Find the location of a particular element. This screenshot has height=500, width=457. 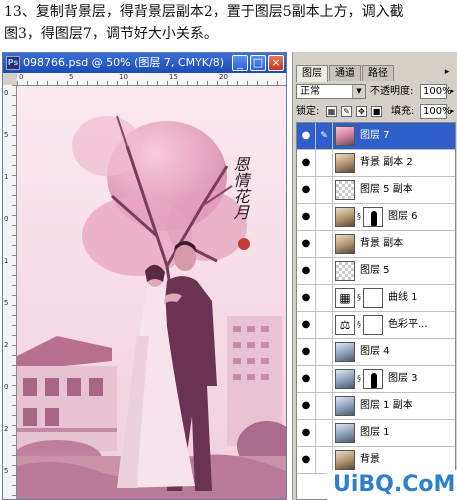

adjustment-layer-icon: ▦ is located at coordinates (345, 298).